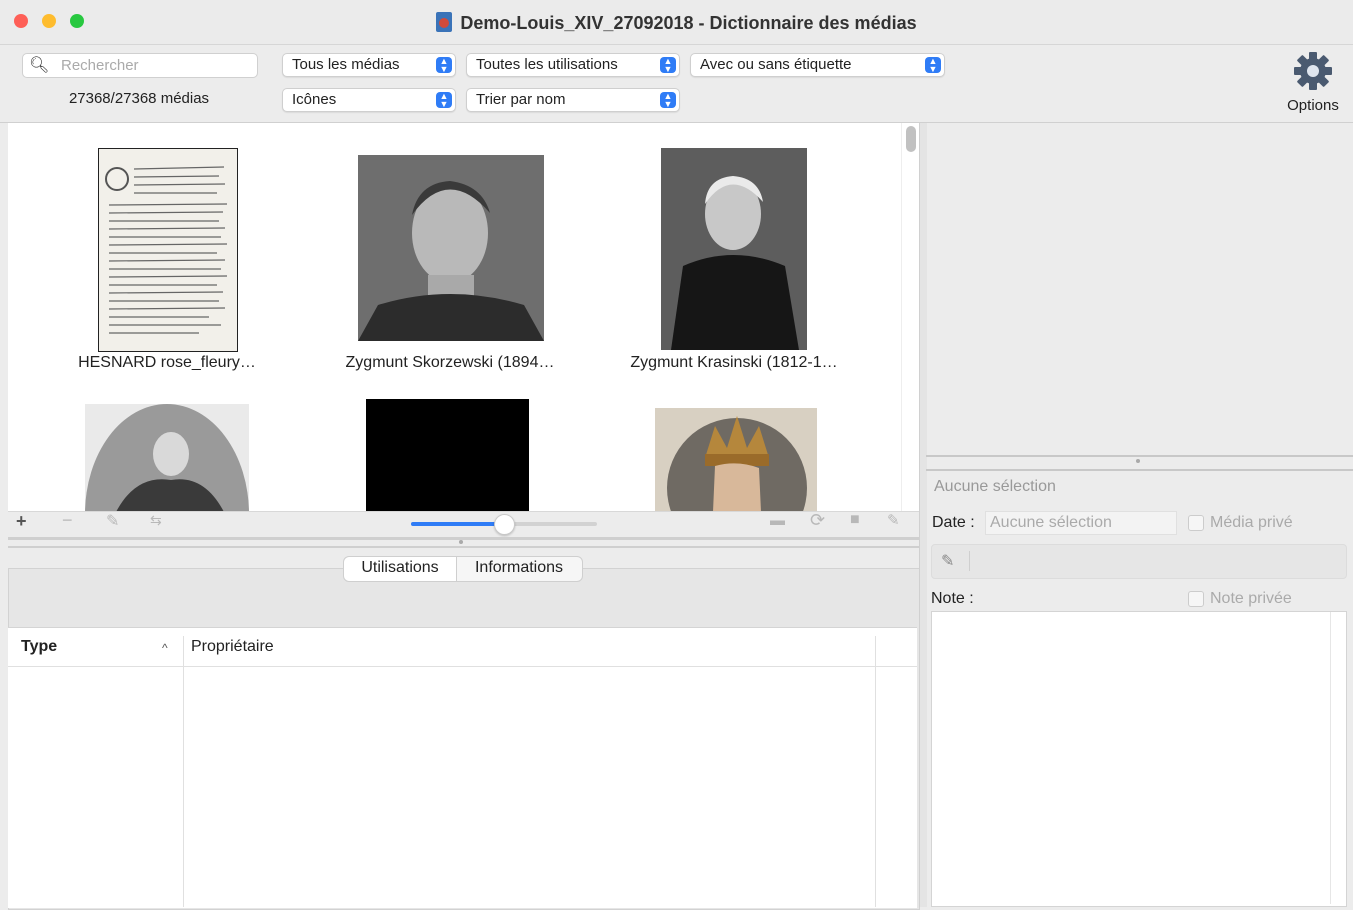 This screenshot has height=910, width=1353. What do you see at coordinates (400, 569) in the screenshot?
I see `tab-usages: Utilisations` at bounding box center [400, 569].